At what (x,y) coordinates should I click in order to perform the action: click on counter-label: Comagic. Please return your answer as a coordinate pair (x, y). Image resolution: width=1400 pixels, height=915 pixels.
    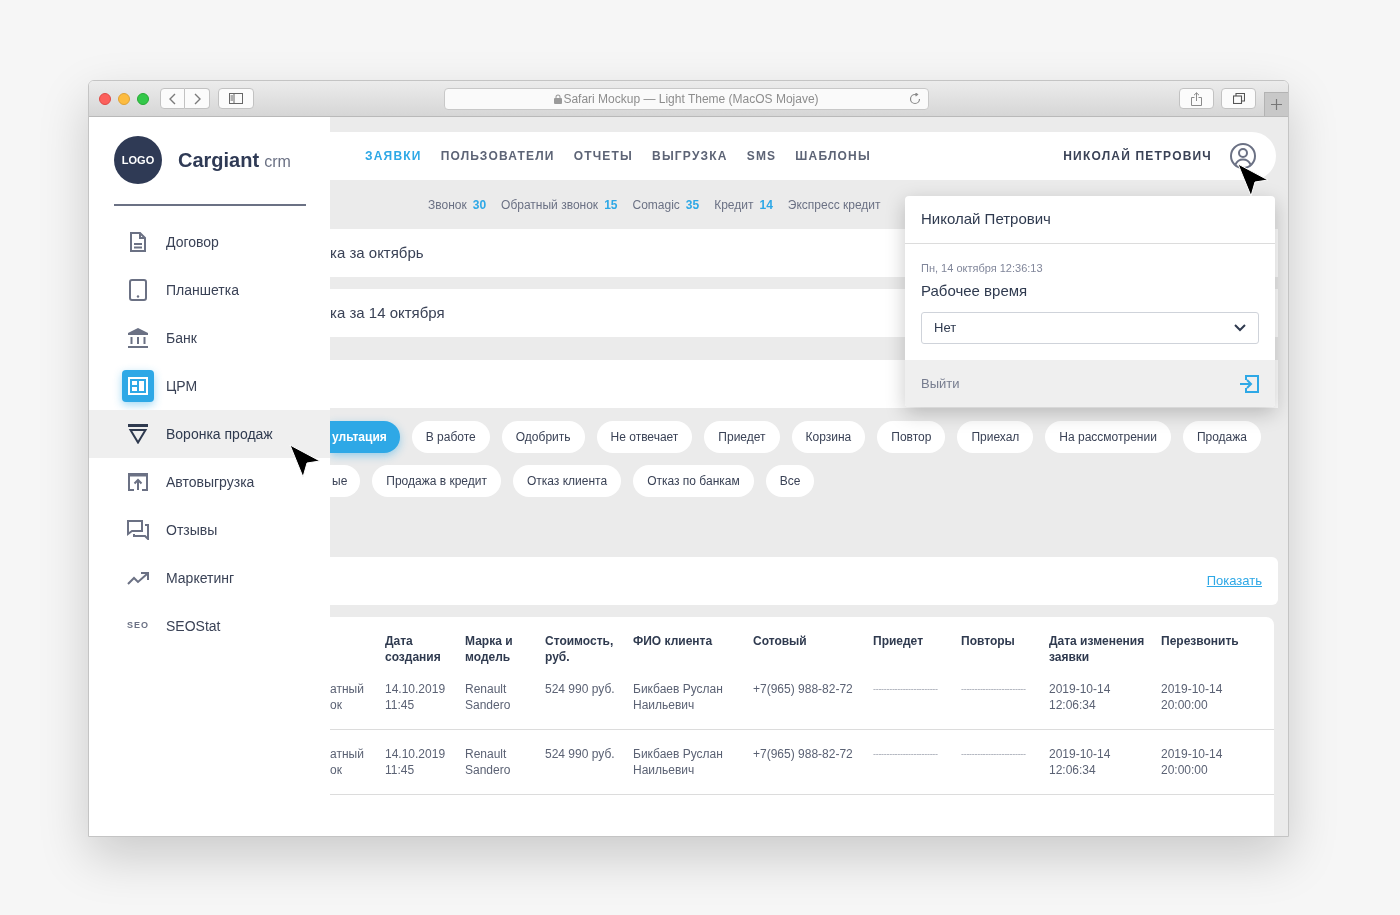
    Looking at the image, I should click on (656, 205).